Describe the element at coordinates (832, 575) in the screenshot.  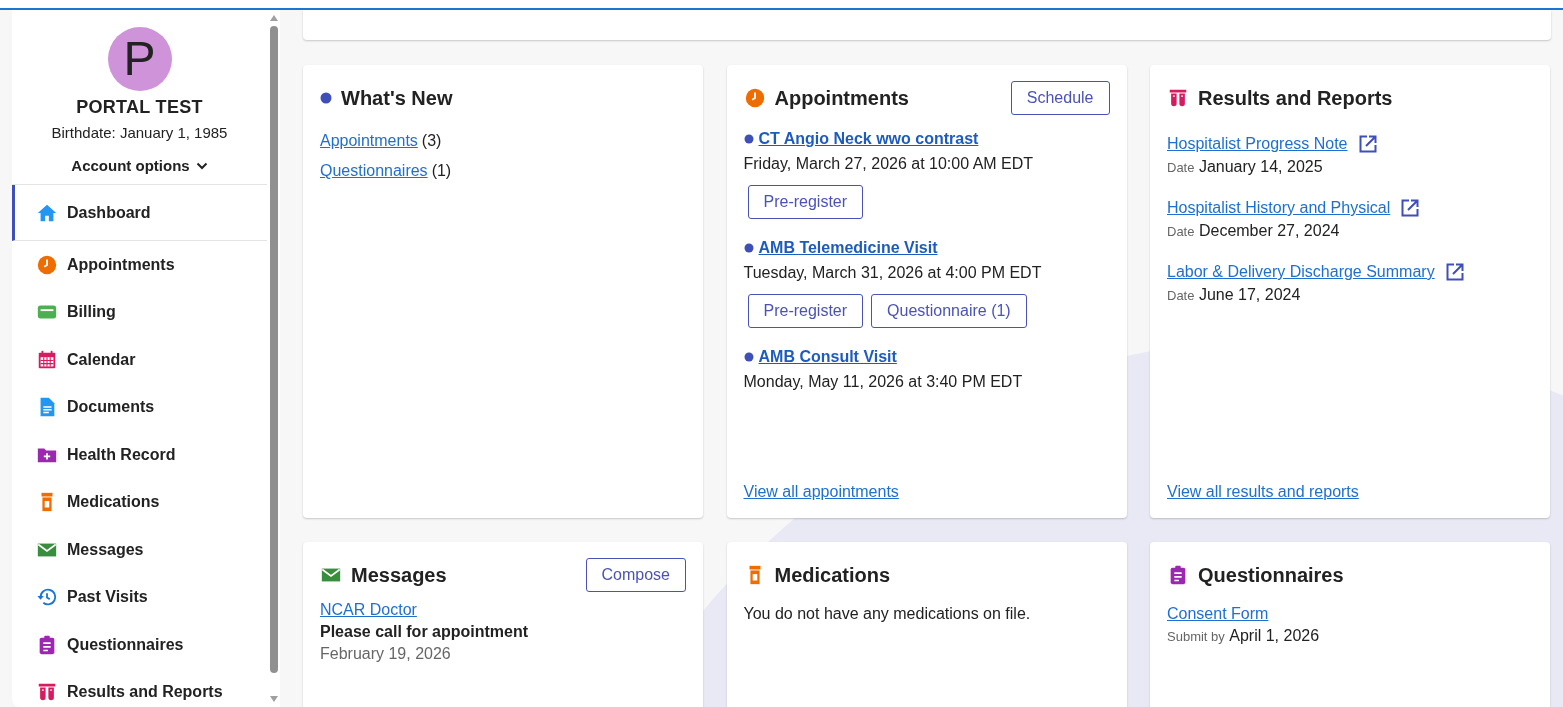
I see `card-title: Medications` at that location.